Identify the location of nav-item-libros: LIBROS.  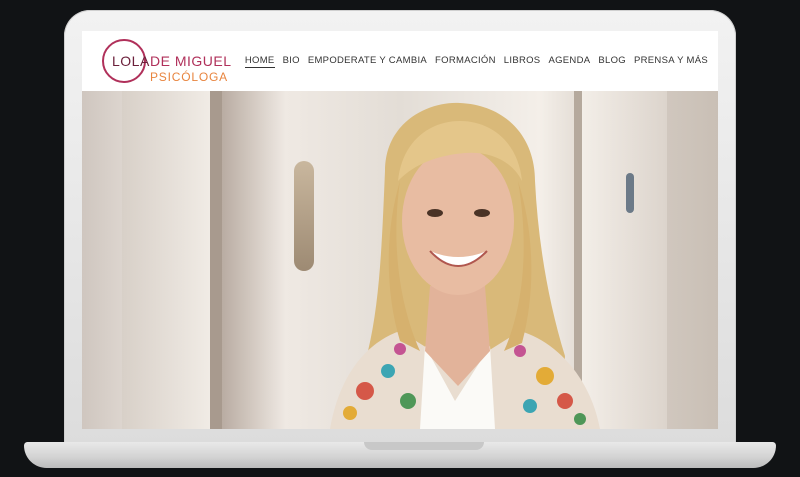
(522, 61).